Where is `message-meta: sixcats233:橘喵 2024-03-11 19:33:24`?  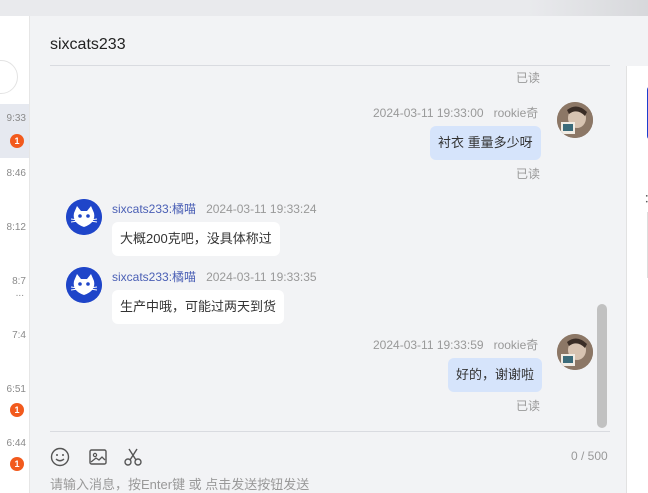 message-meta: sixcats233:橘喵 2024-03-11 19:33:24 is located at coordinates (214, 208).